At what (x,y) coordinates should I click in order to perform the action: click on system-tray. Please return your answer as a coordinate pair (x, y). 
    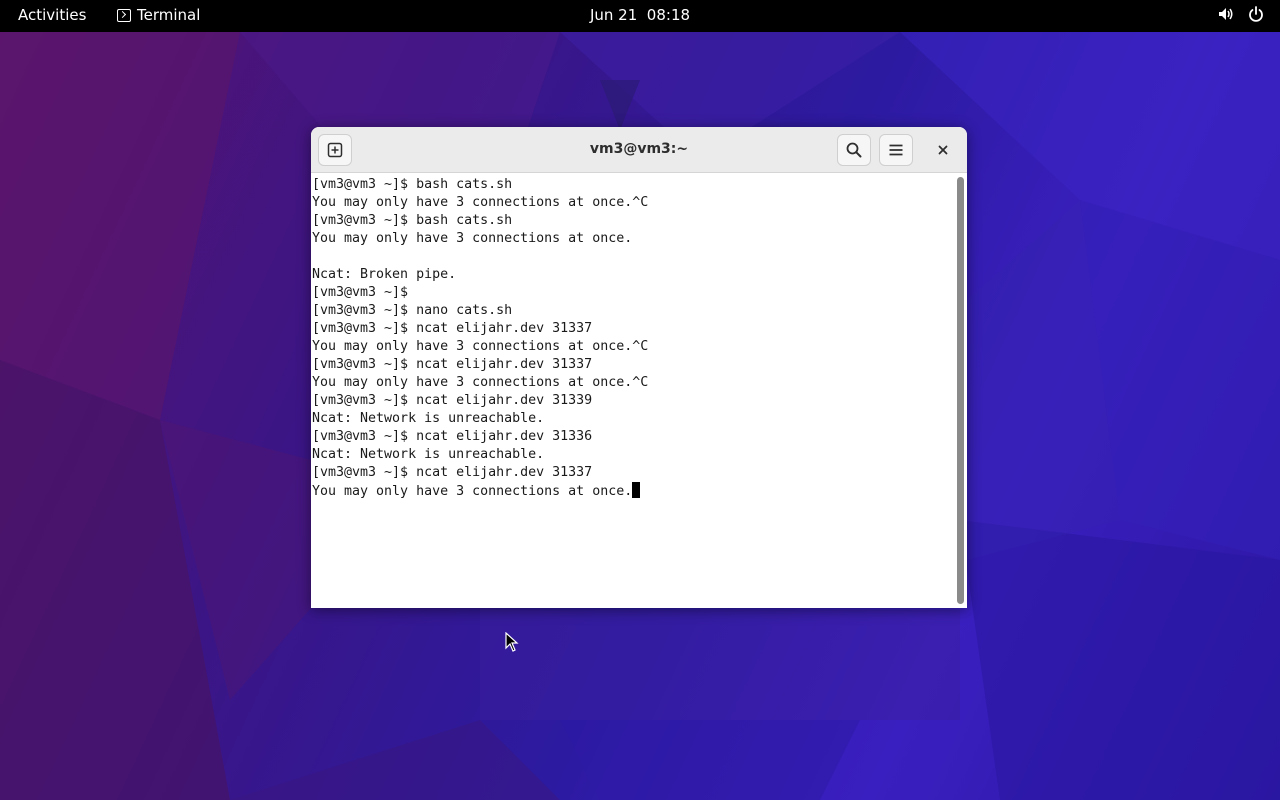
    Looking at the image, I should click on (1241, 14).